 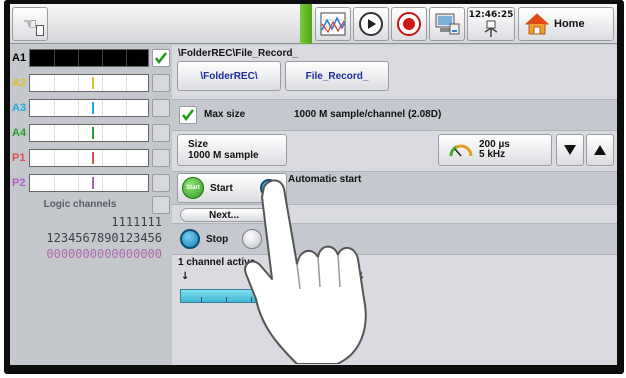 What do you see at coordinates (104, 254) in the screenshot?
I see `logic-bit-values: 0000000000000000` at bounding box center [104, 254].